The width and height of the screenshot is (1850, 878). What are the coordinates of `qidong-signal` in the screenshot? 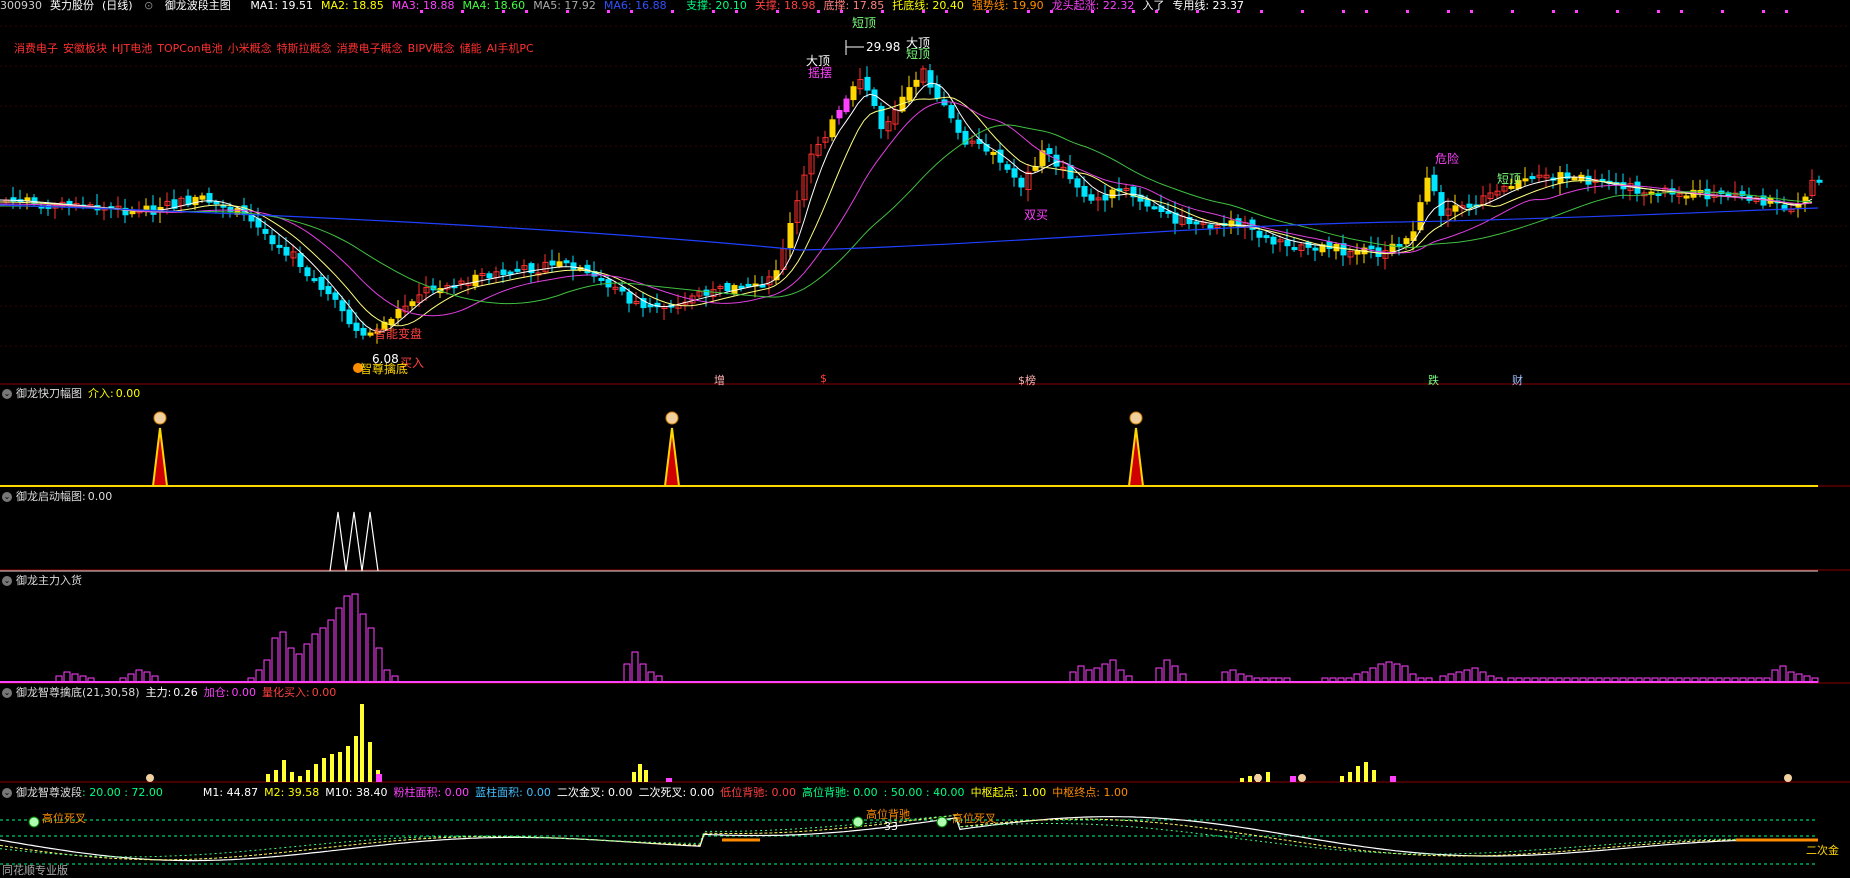 It's located at (354, 541).